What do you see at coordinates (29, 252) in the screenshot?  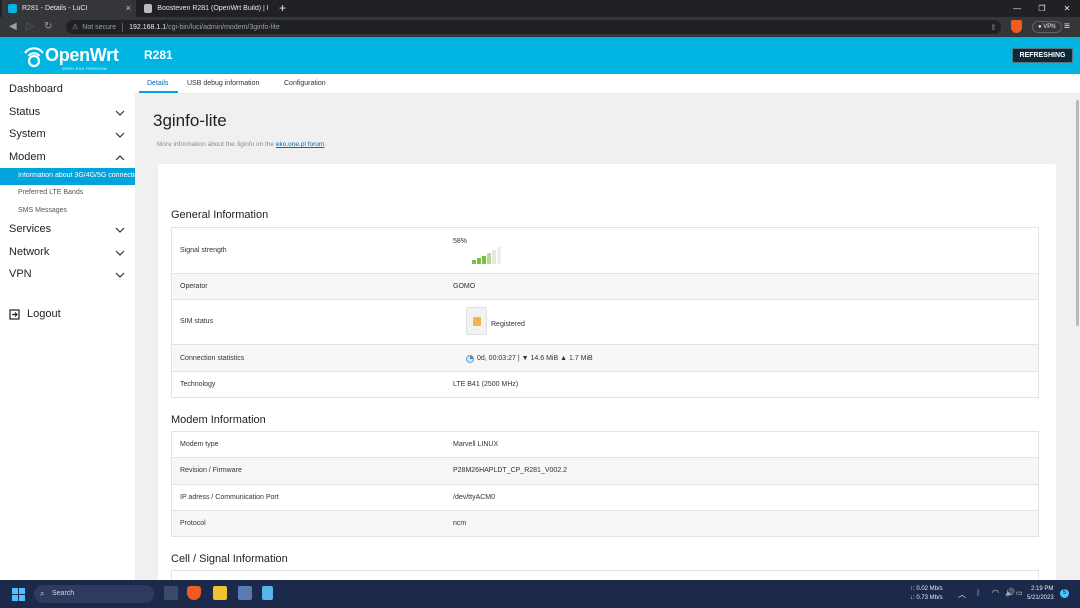 I see `sidebar-item-network: Network` at bounding box center [29, 252].